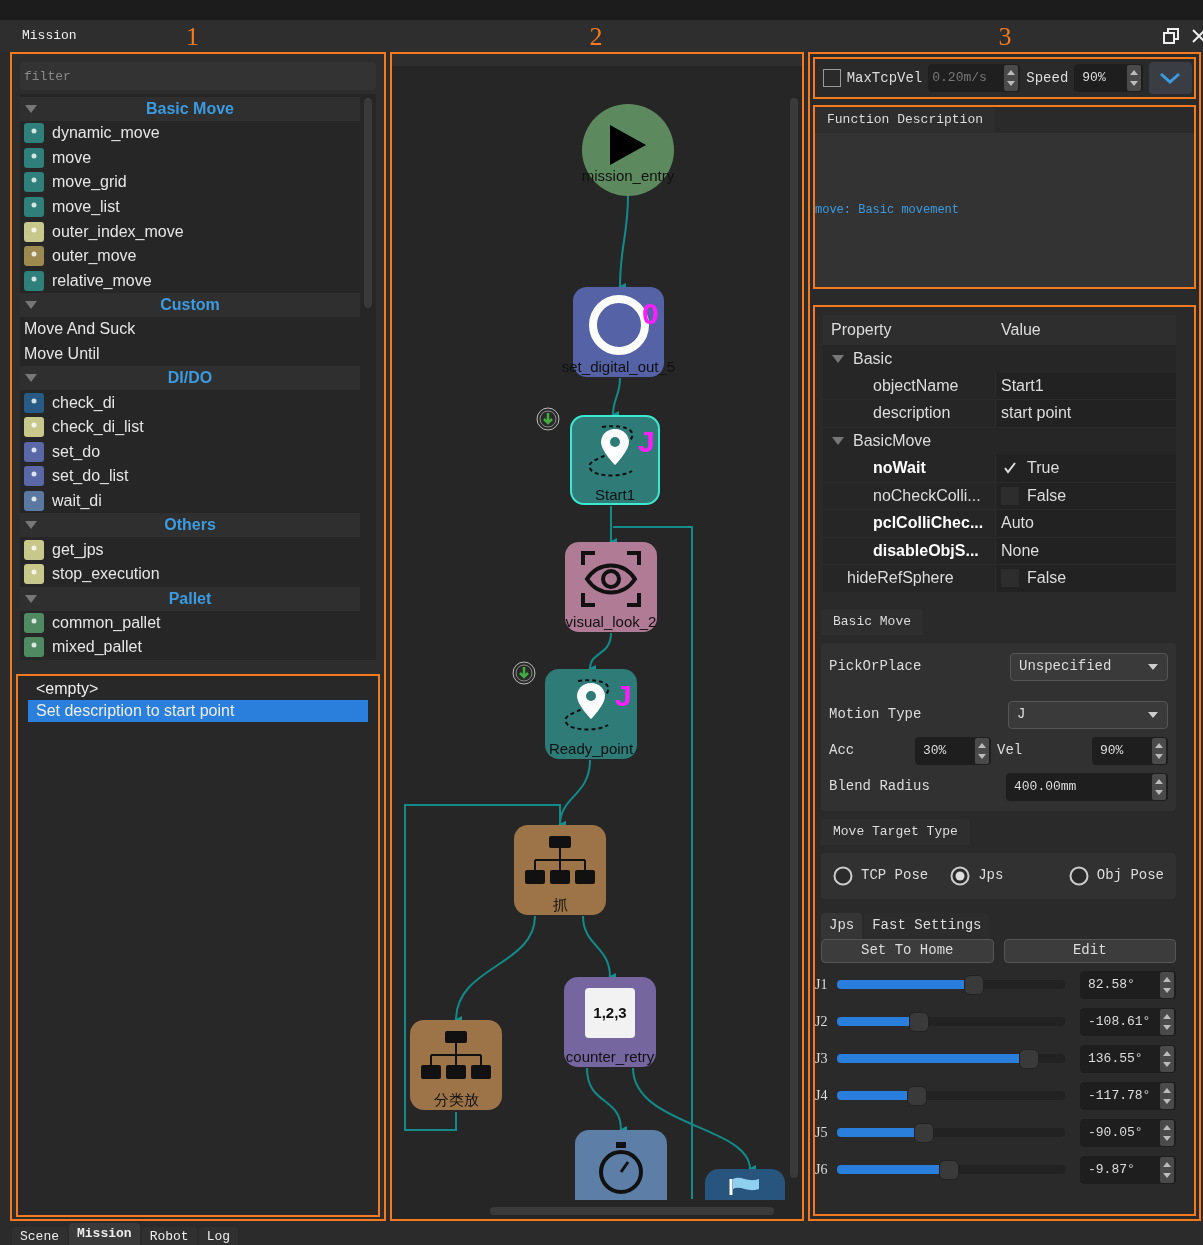  What do you see at coordinates (198, 711) in the screenshot?
I see `history-item: Set description to start point` at bounding box center [198, 711].